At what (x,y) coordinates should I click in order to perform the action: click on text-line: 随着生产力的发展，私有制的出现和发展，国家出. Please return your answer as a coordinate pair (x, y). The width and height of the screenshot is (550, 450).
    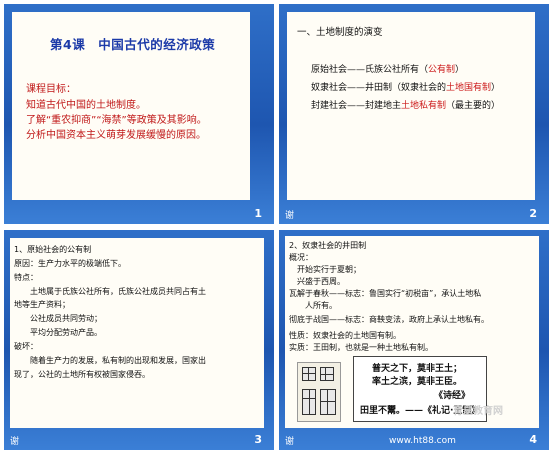
    Looking at the image, I should click on (110, 360).